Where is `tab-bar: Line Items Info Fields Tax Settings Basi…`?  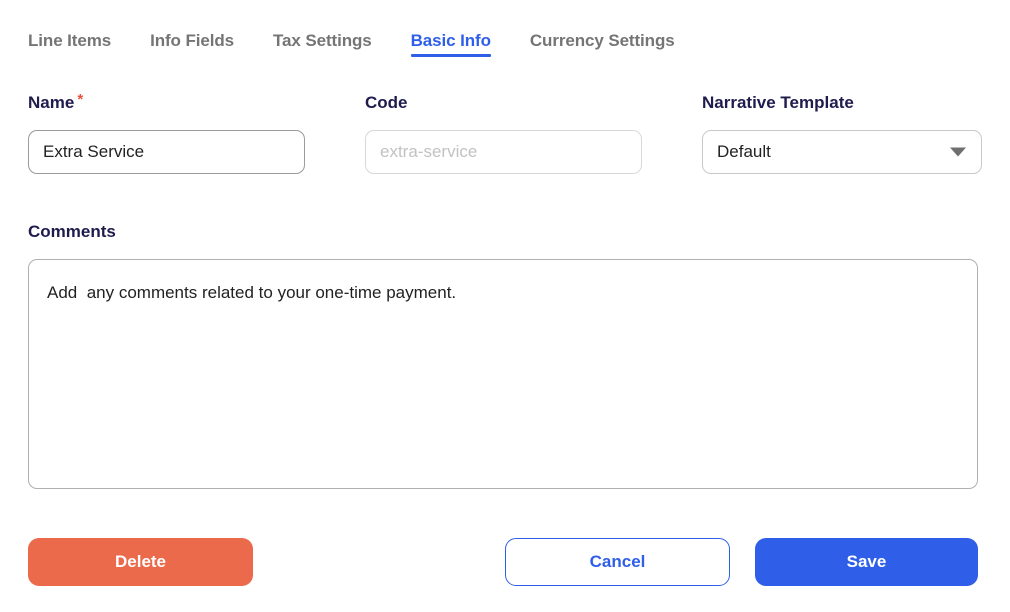 tab-bar: Line Items Info Fields Tax Settings Basi… is located at coordinates (505, 31).